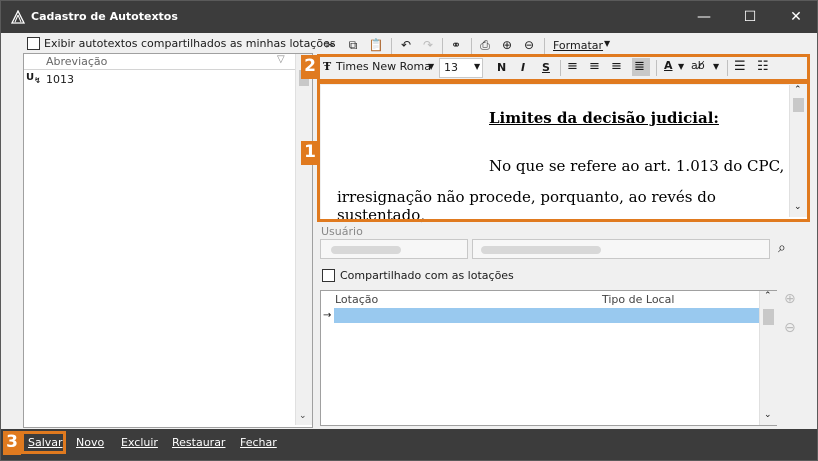  I want to click on paste-icon: 📋, so click(376, 45).